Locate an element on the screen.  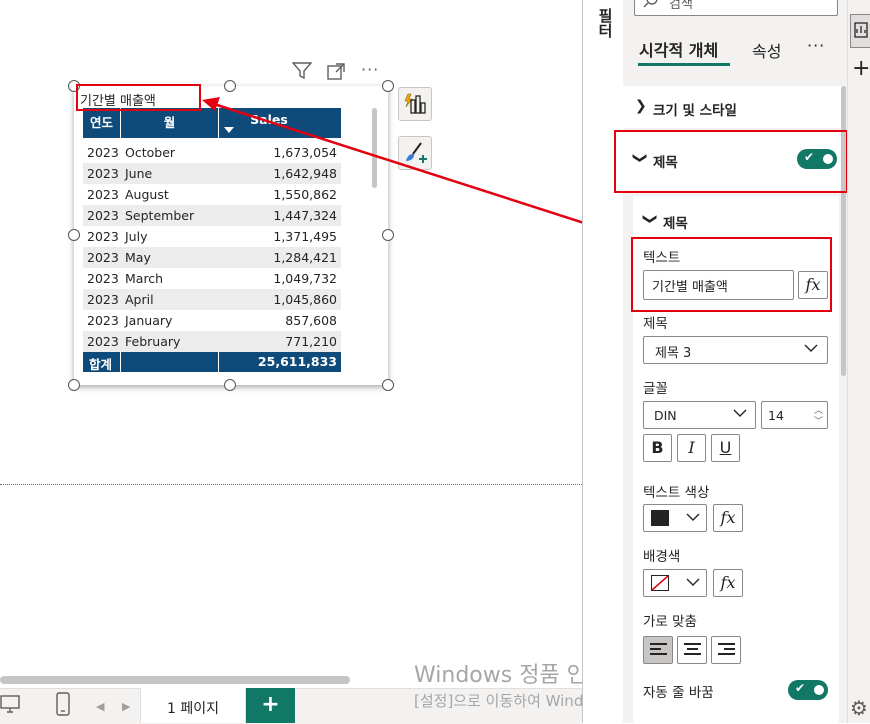
mobile-layout-icon is located at coordinates (63, 706).